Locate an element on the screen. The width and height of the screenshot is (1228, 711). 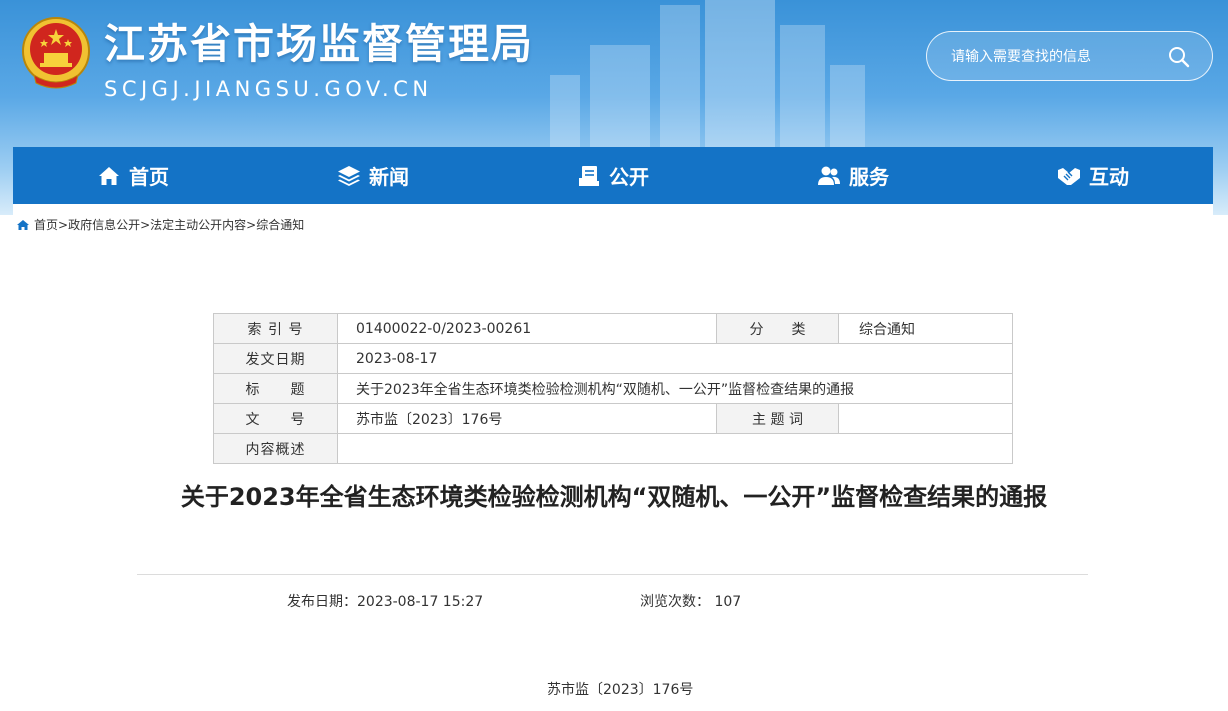
summary-value is located at coordinates (675, 448).